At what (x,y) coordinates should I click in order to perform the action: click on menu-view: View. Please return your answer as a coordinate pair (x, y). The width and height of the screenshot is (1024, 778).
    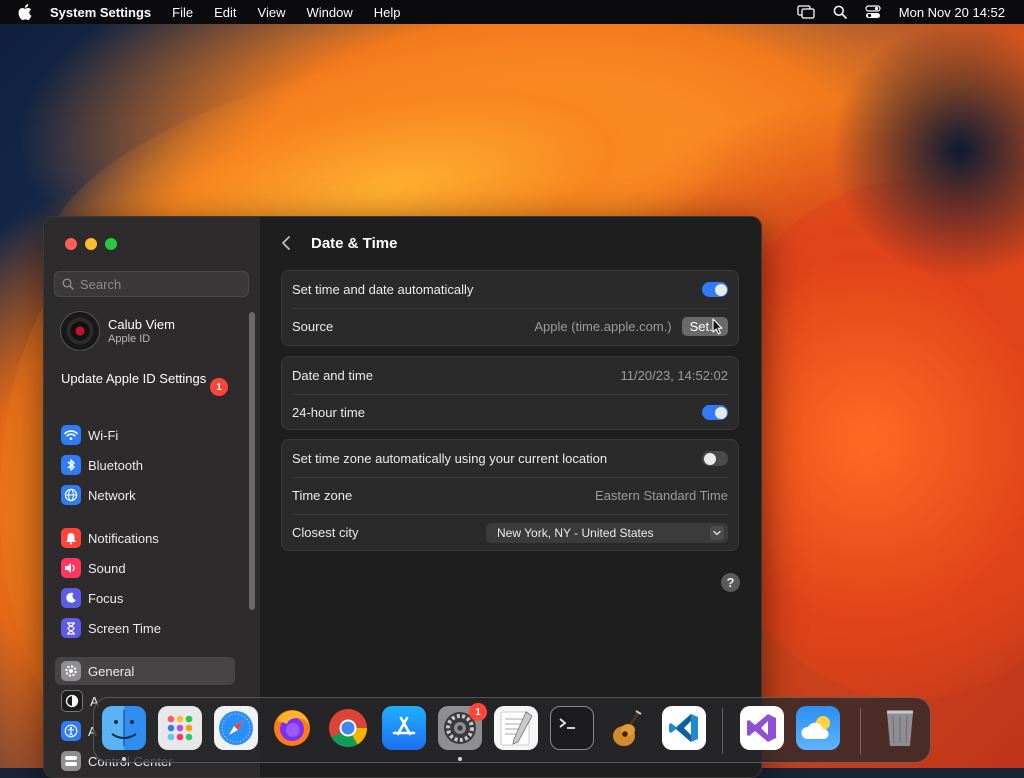
    Looking at the image, I should click on (272, 12).